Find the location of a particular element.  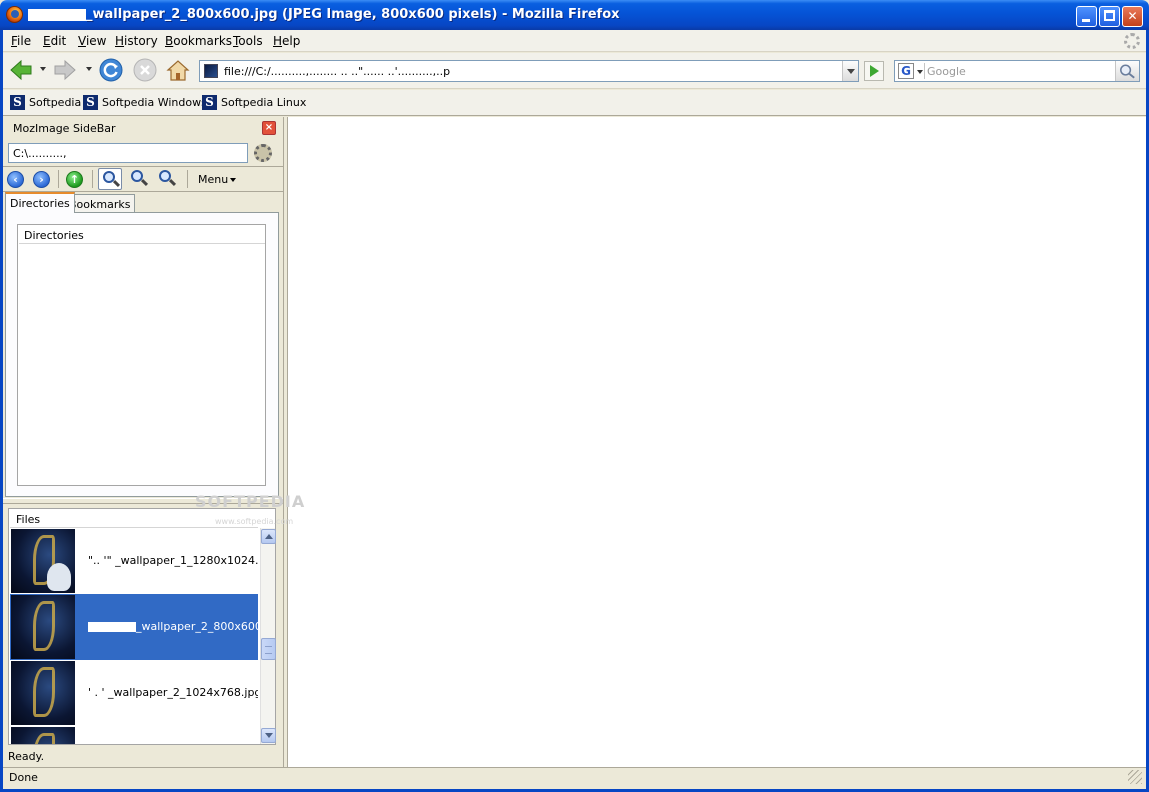

firefox-icon is located at coordinates (14, 14).